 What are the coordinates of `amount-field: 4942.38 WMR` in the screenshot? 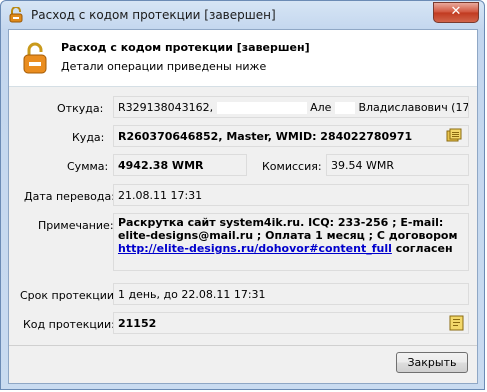 It's located at (180, 165).